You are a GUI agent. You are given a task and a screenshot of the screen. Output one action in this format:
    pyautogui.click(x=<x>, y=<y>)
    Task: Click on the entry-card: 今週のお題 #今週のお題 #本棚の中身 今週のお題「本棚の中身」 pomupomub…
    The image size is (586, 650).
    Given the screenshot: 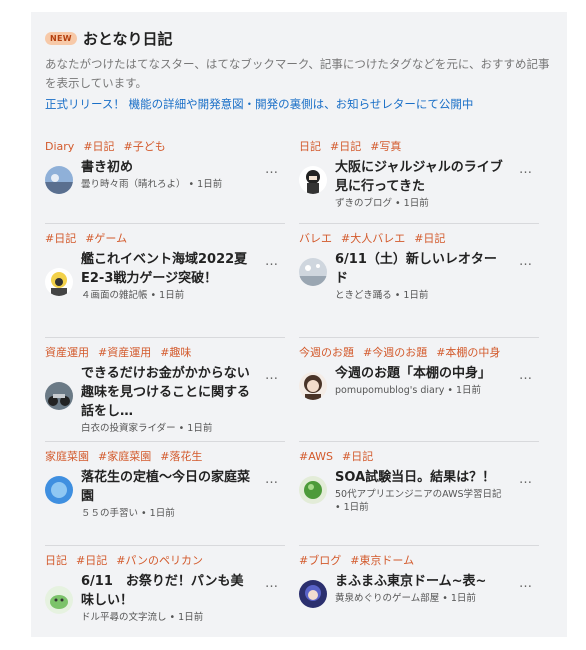 What is the action you would take?
    pyautogui.click(x=419, y=390)
    